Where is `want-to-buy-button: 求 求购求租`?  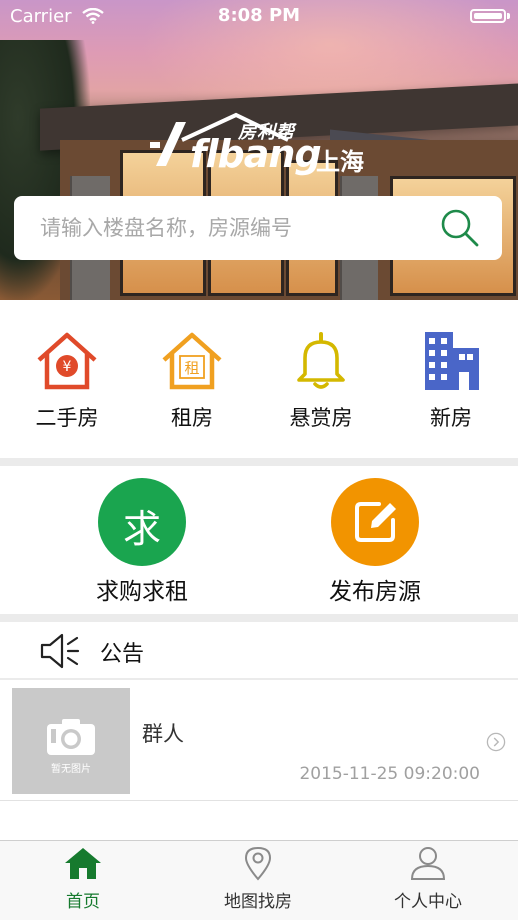 want-to-buy-button: 求 求购求租 is located at coordinates (142, 542).